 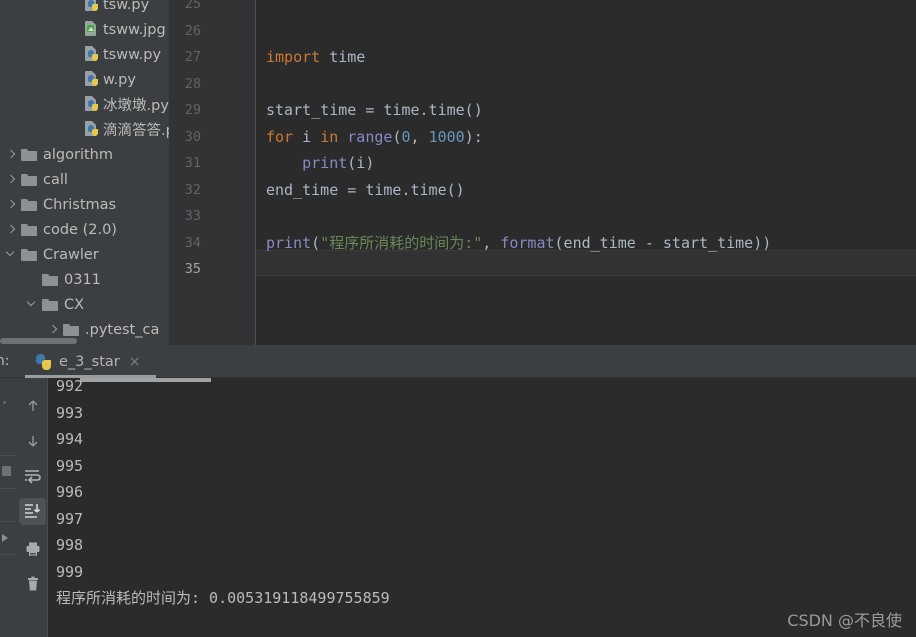 What do you see at coordinates (586, 333) in the screenshot?
I see `editor-empty-area` at bounding box center [586, 333].